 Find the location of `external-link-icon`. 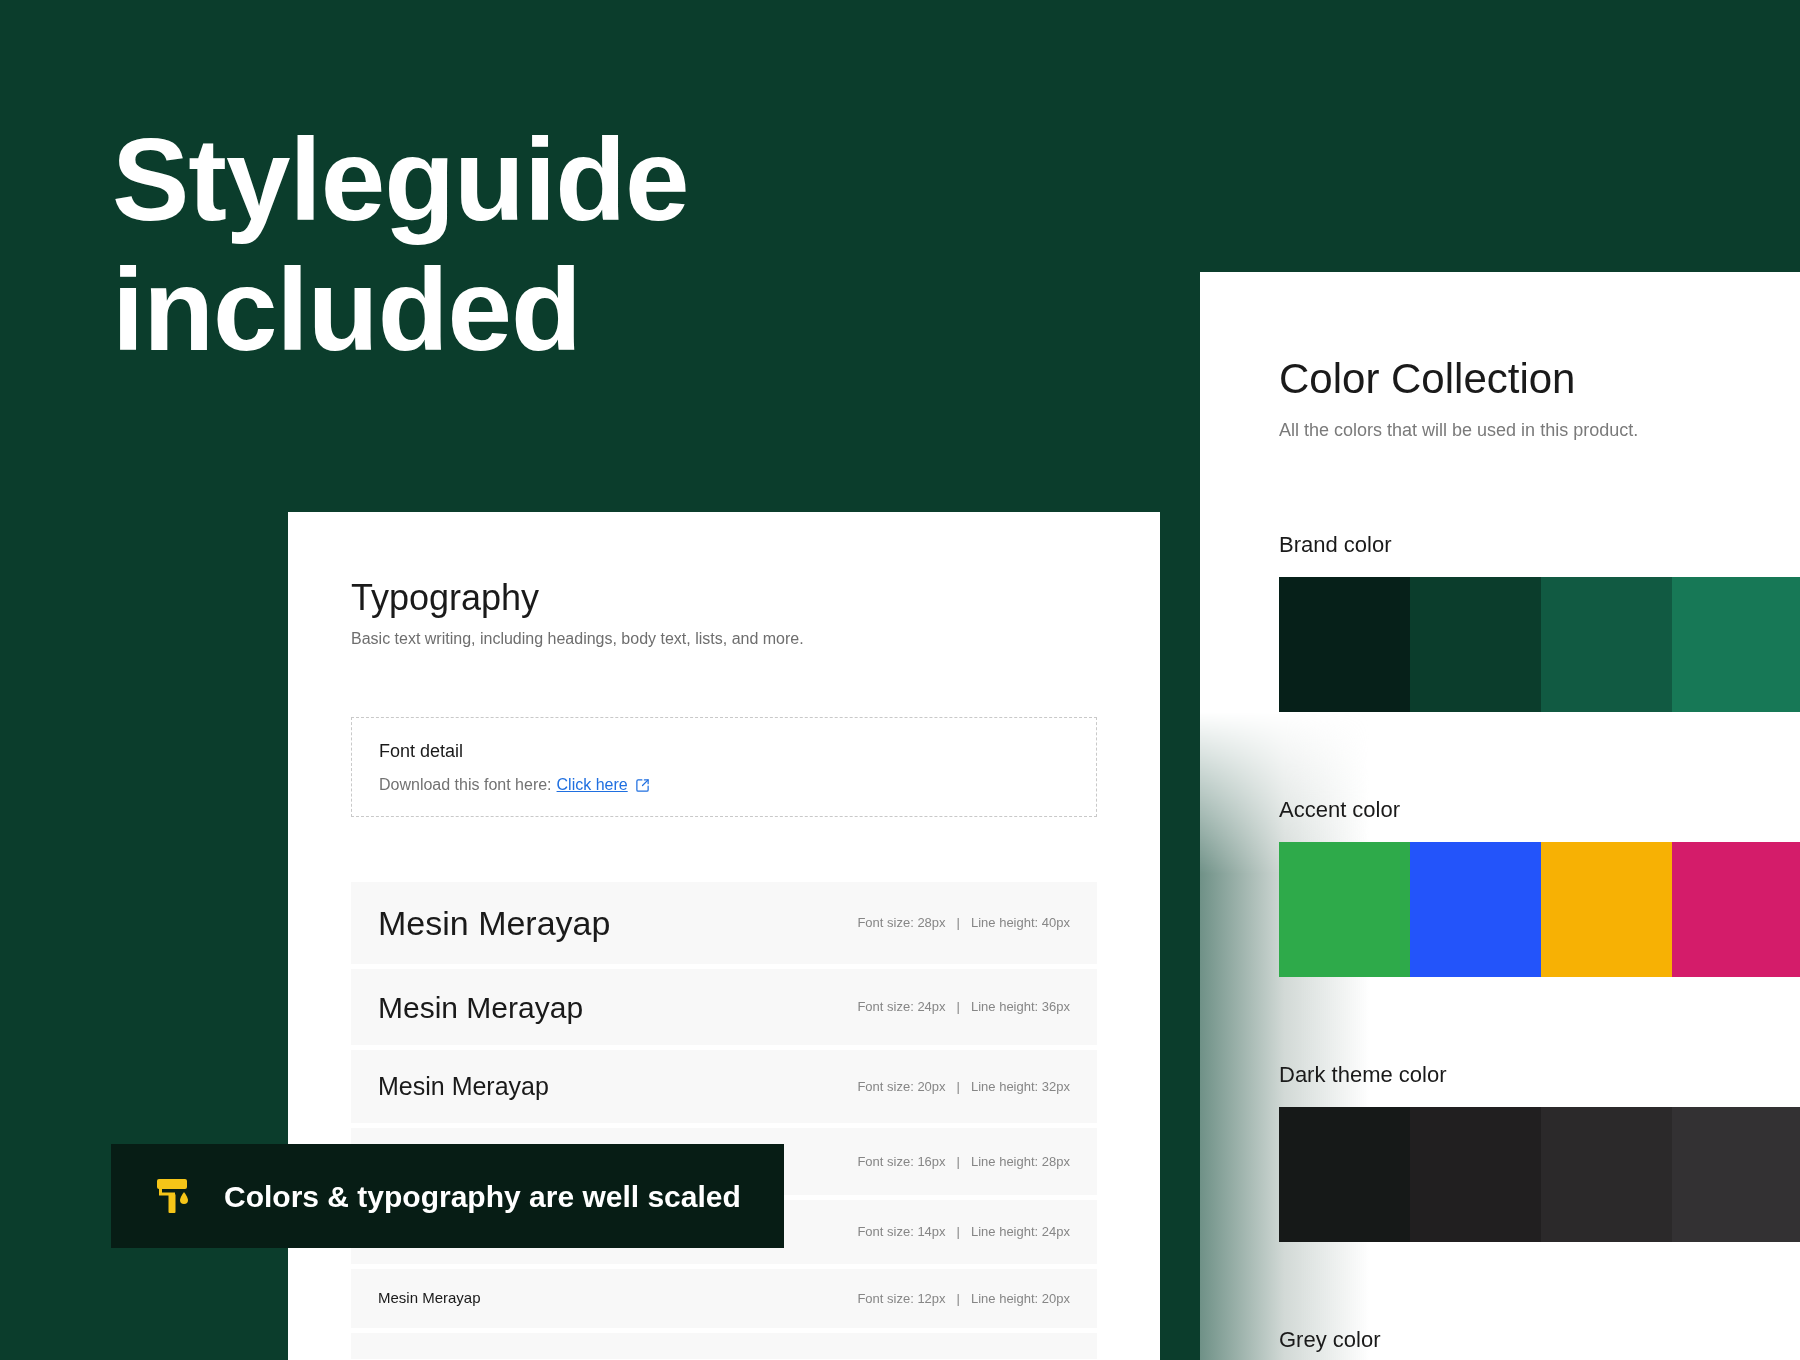

external-link-icon is located at coordinates (642, 785).